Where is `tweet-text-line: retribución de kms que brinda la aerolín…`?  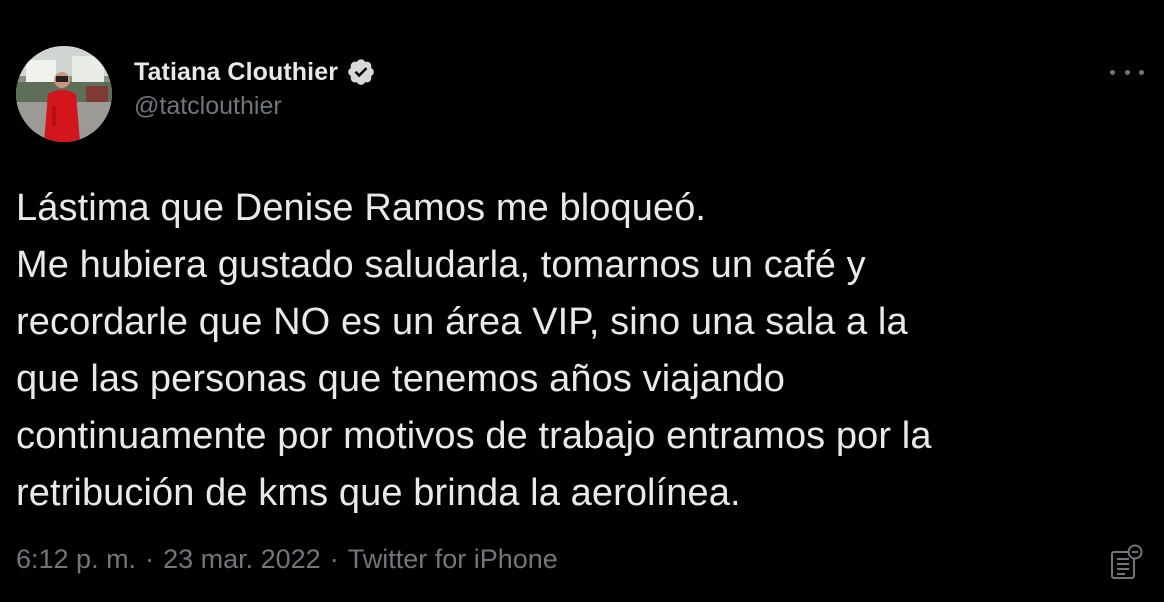 tweet-text-line: retribución de kms que brinda la aerolín… is located at coordinates (378, 493).